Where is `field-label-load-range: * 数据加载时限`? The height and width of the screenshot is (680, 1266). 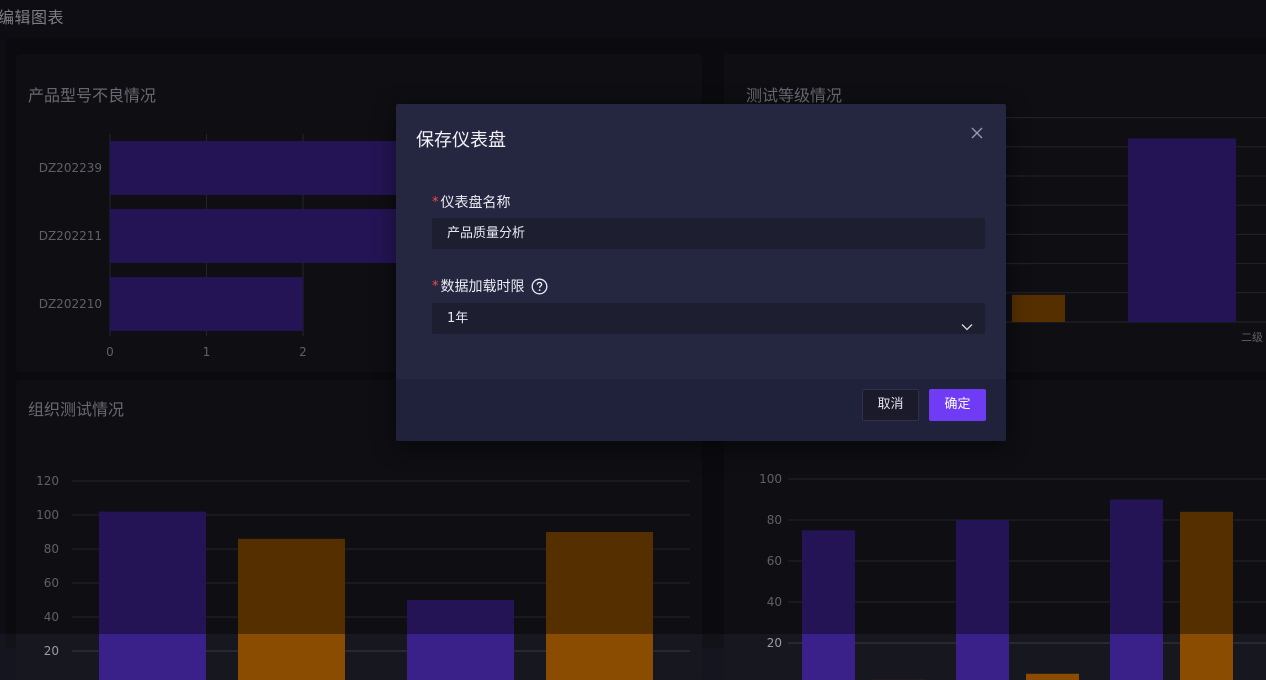
field-label-load-range: * 数据加载时限 is located at coordinates (490, 286).